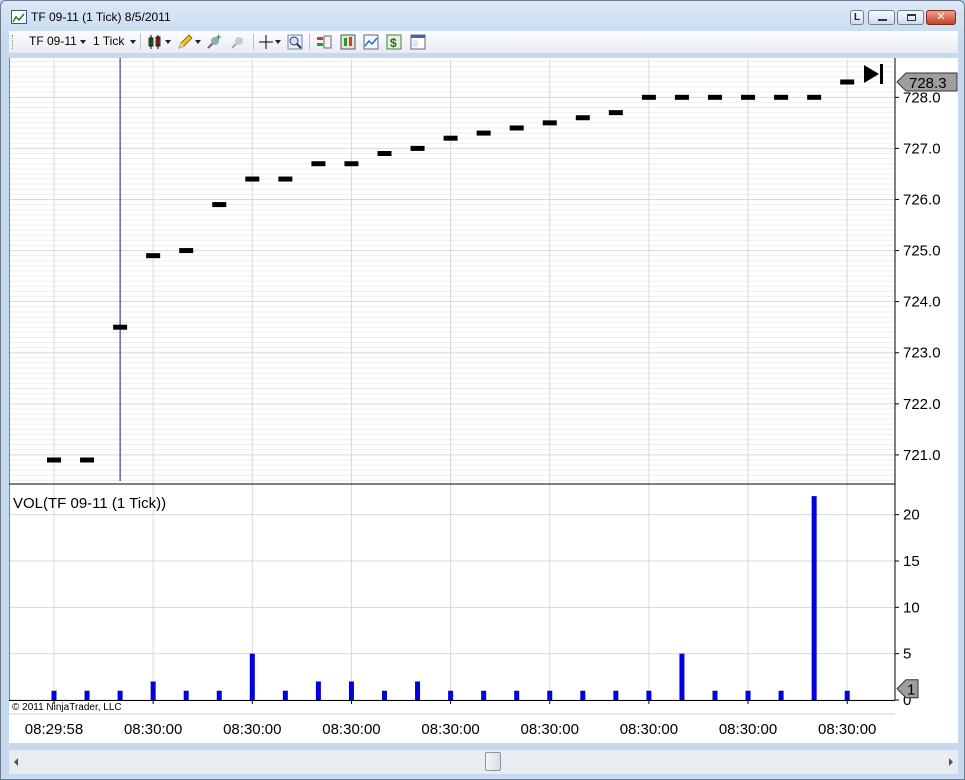  I want to click on toolbar-grip, so click(13, 42).